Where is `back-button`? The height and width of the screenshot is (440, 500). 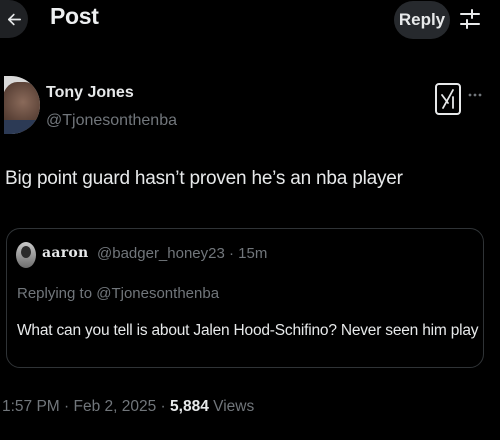 back-button is located at coordinates (14, 19).